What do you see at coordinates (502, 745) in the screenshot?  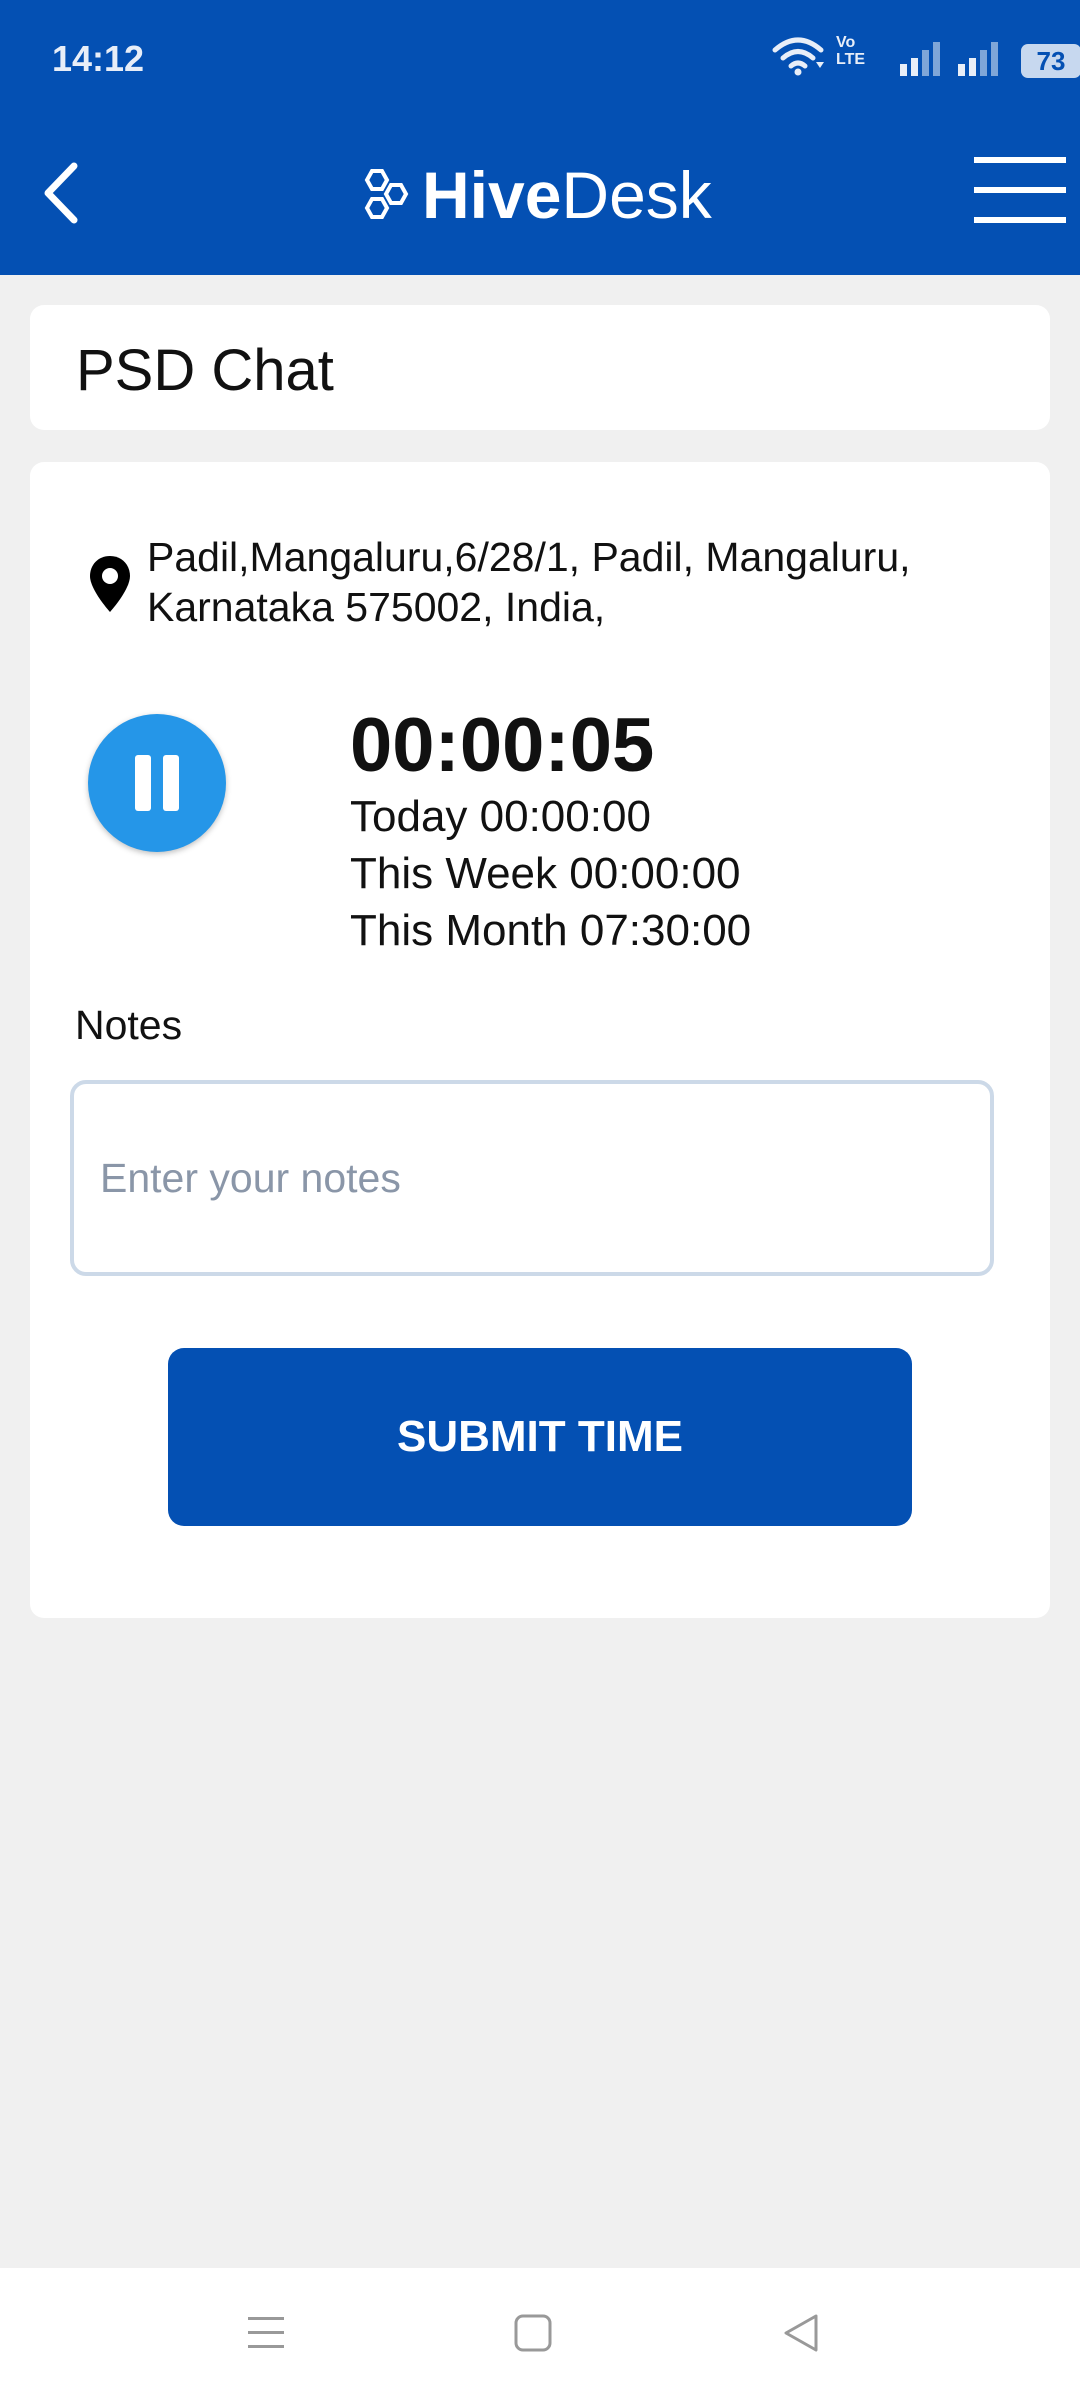 I see `timer-display: 00:00:05` at bounding box center [502, 745].